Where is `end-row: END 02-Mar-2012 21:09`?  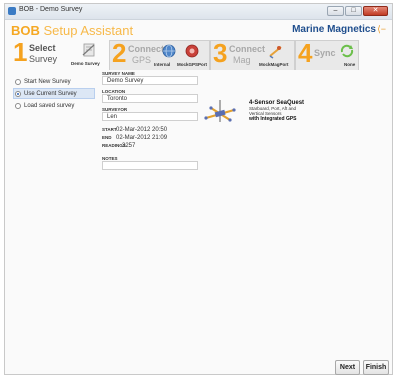
end-row: END 02-Mar-2012 21:09 is located at coordinates (152, 138).